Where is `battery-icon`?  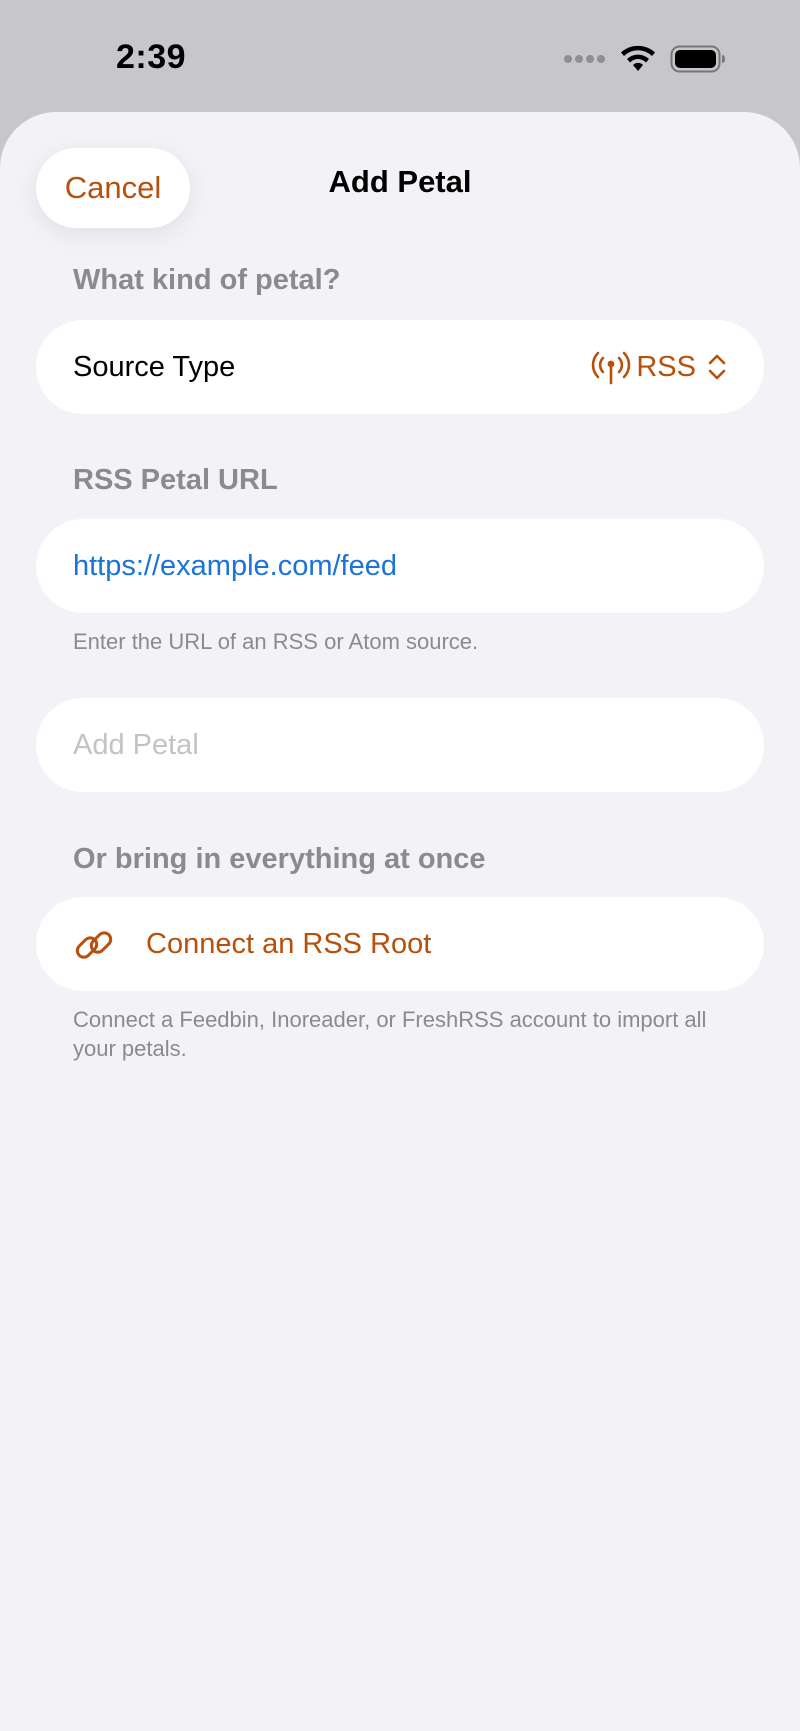 battery-icon is located at coordinates (697, 59).